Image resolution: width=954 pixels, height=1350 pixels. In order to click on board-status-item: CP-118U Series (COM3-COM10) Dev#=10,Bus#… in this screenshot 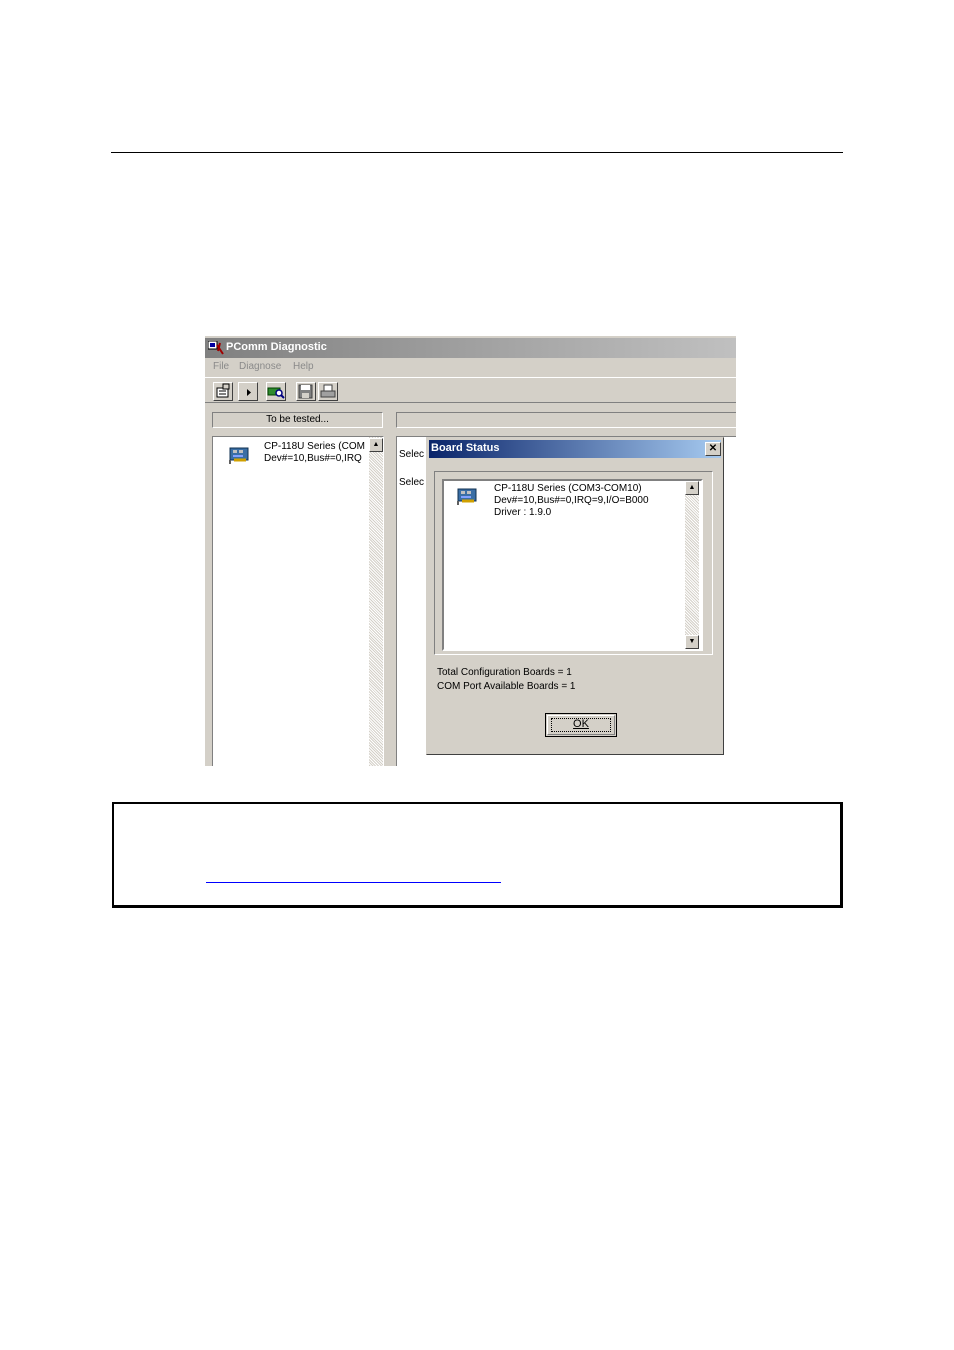, I will do `click(571, 501)`.